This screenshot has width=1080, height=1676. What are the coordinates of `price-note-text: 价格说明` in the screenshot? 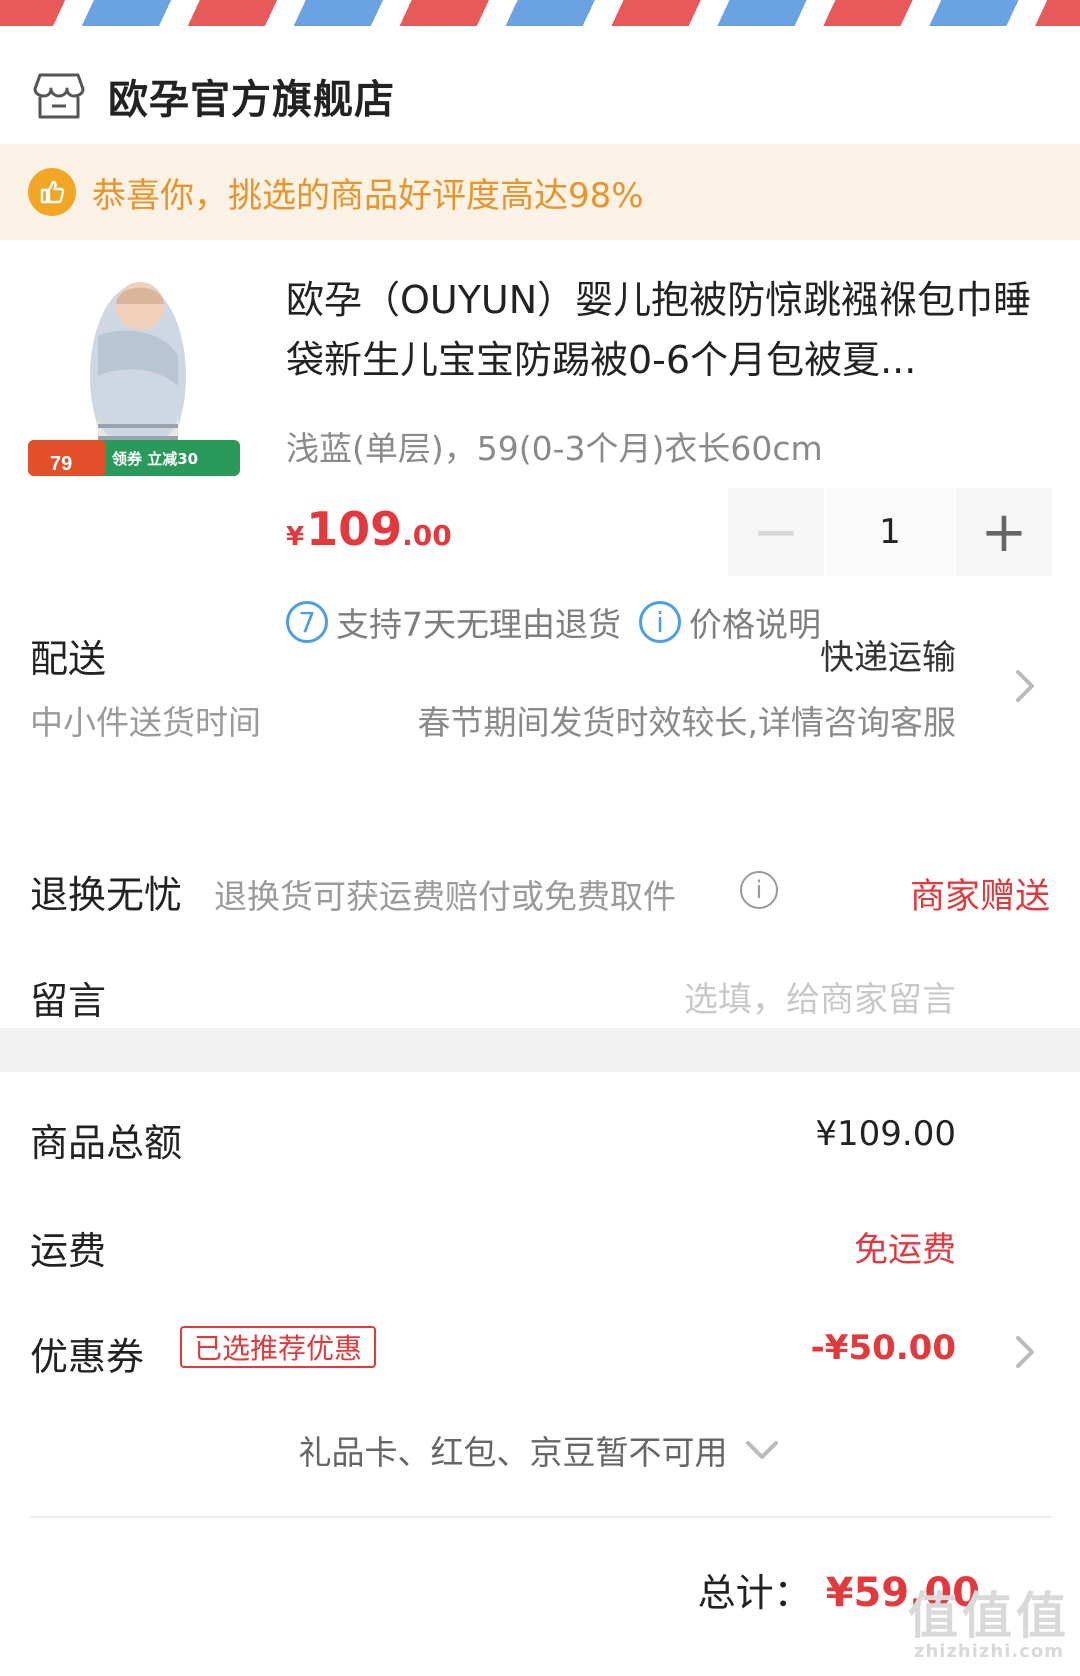 It's located at (755, 624).